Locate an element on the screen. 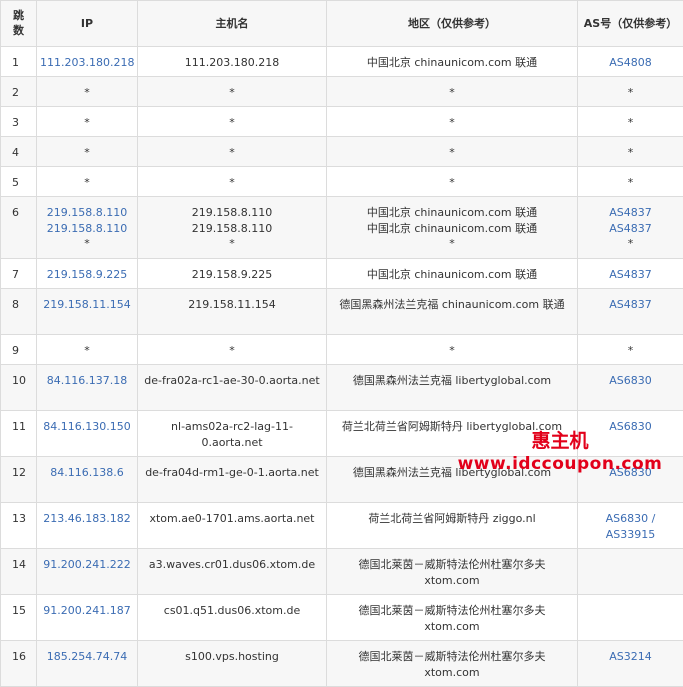  ip-link: 84.116.130.150 is located at coordinates (87, 427).